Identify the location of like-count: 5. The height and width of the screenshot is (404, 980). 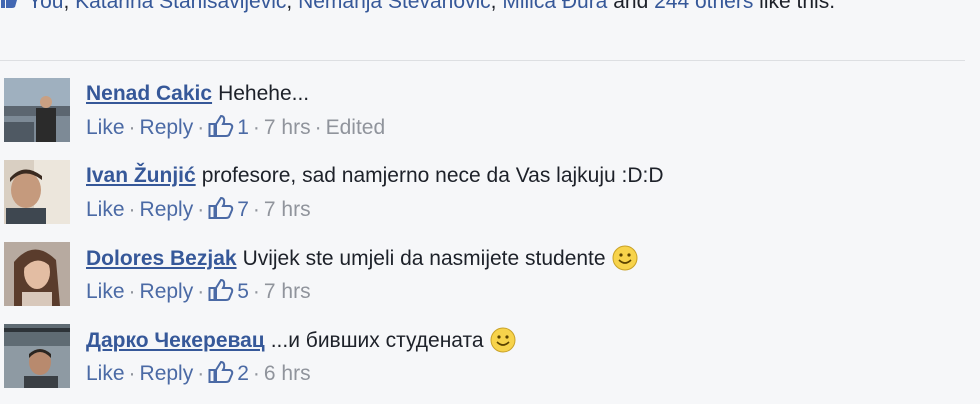
(228, 290).